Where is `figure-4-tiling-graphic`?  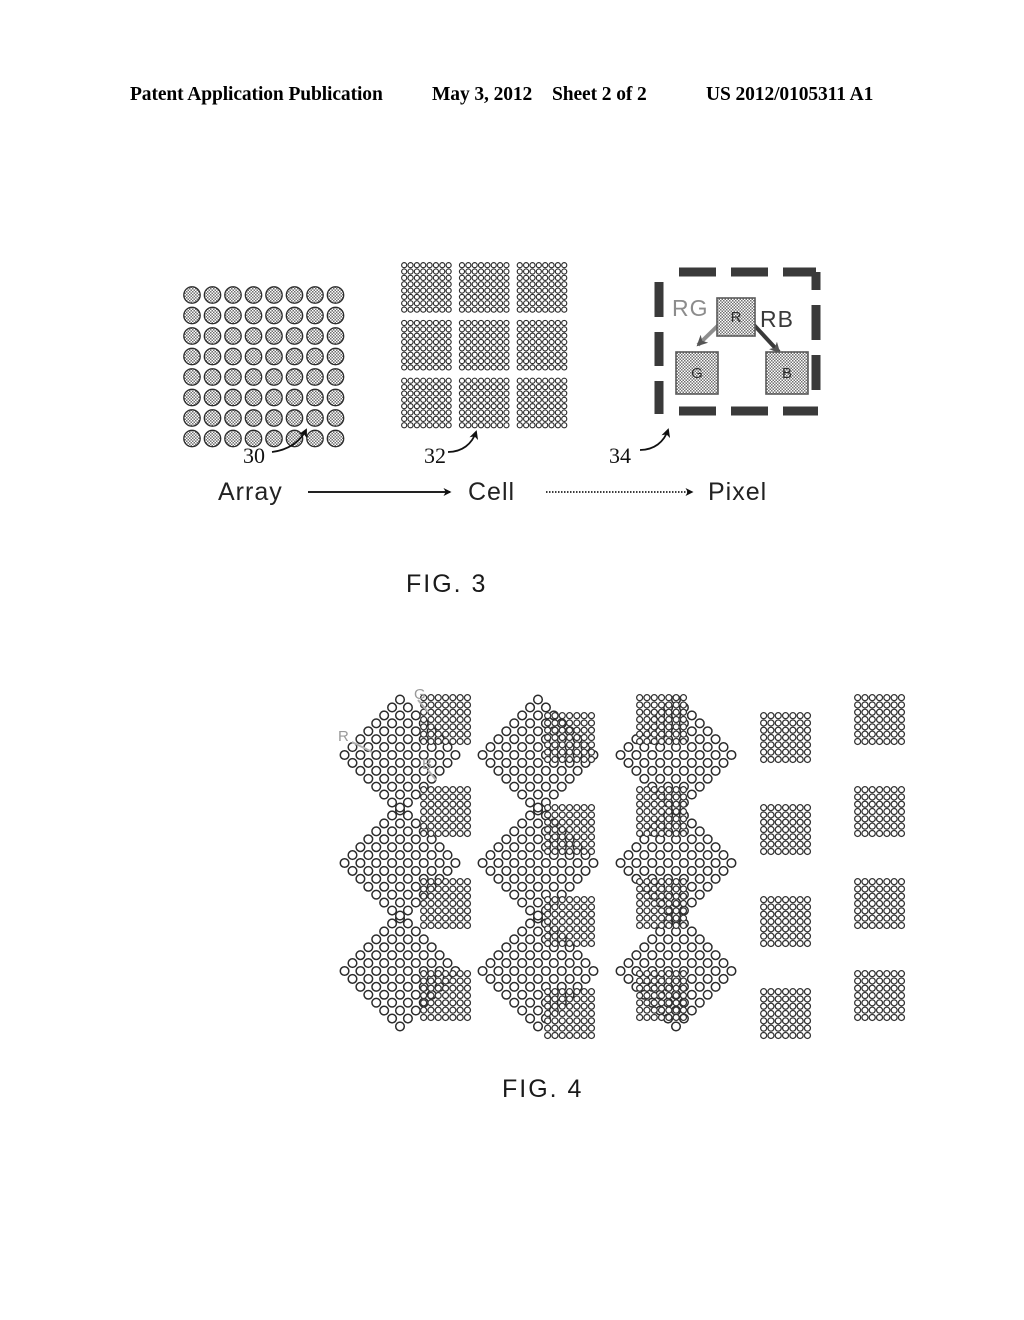 figure-4-tiling-graphic is located at coordinates (622, 867).